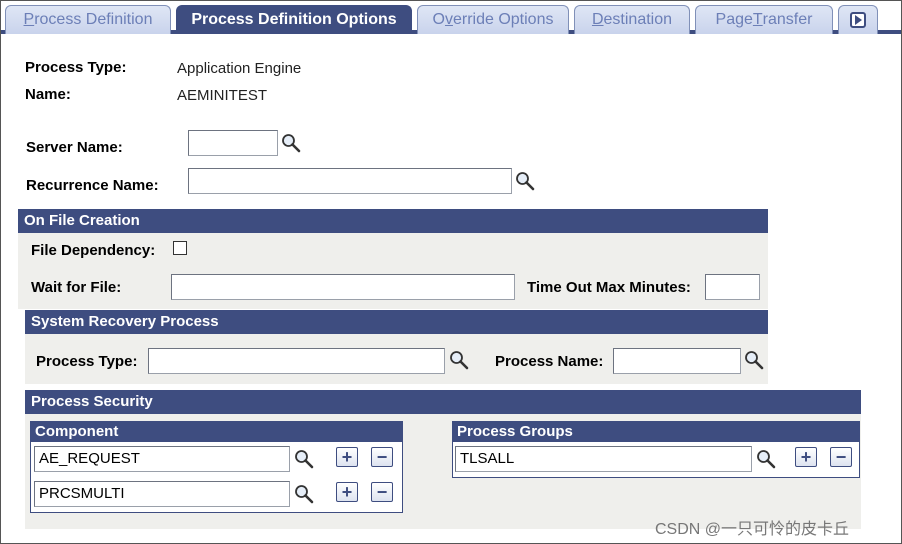 This screenshot has width=902, height=544. Describe the element at coordinates (216, 432) in the screenshot. I see `component-grid-header: Component` at that location.